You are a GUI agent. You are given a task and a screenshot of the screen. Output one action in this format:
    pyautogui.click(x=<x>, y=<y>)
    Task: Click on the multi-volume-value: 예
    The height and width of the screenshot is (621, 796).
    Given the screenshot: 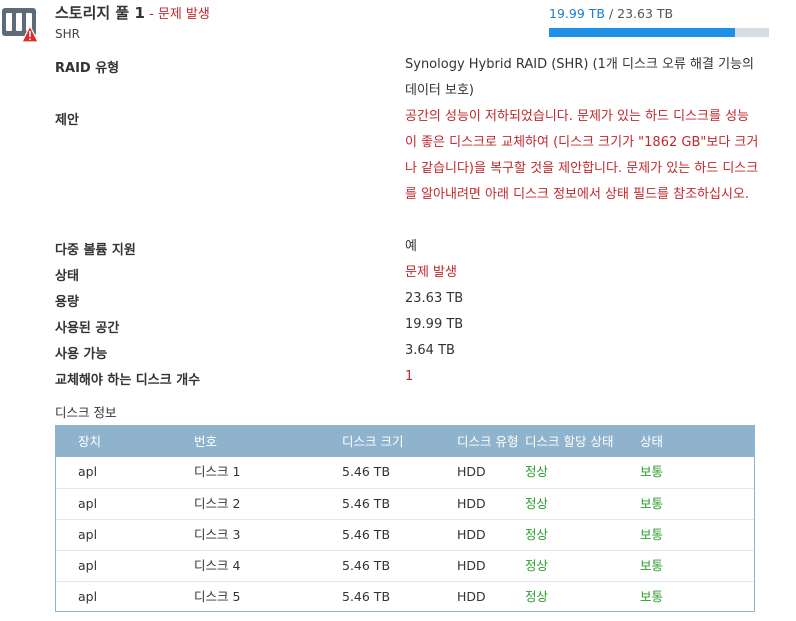 What is the action you would take?
    pyautogui.click(x=411, y=246)
    